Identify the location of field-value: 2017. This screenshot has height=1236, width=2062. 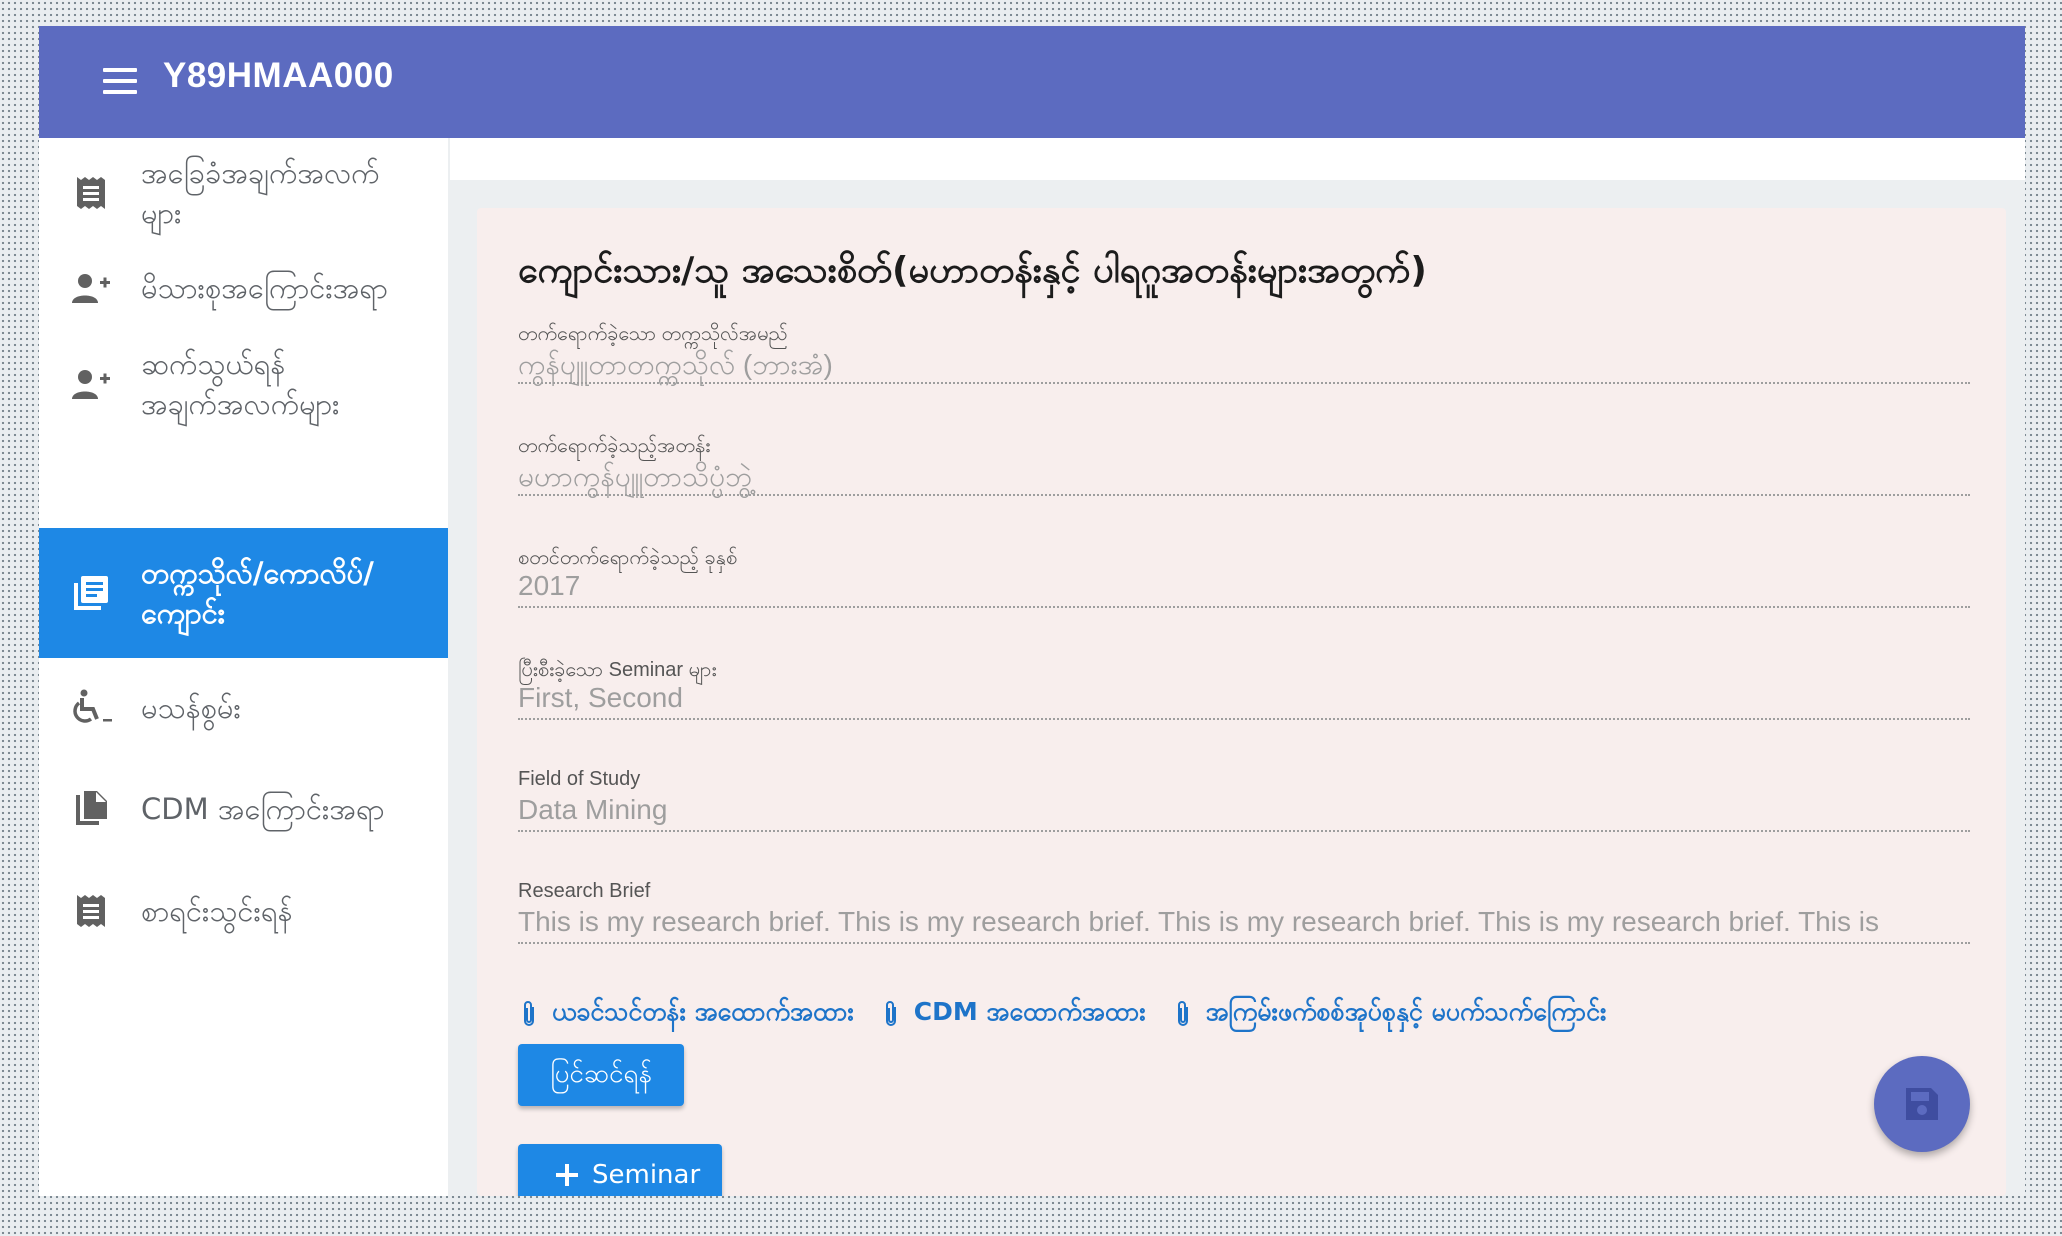
(549, 585).